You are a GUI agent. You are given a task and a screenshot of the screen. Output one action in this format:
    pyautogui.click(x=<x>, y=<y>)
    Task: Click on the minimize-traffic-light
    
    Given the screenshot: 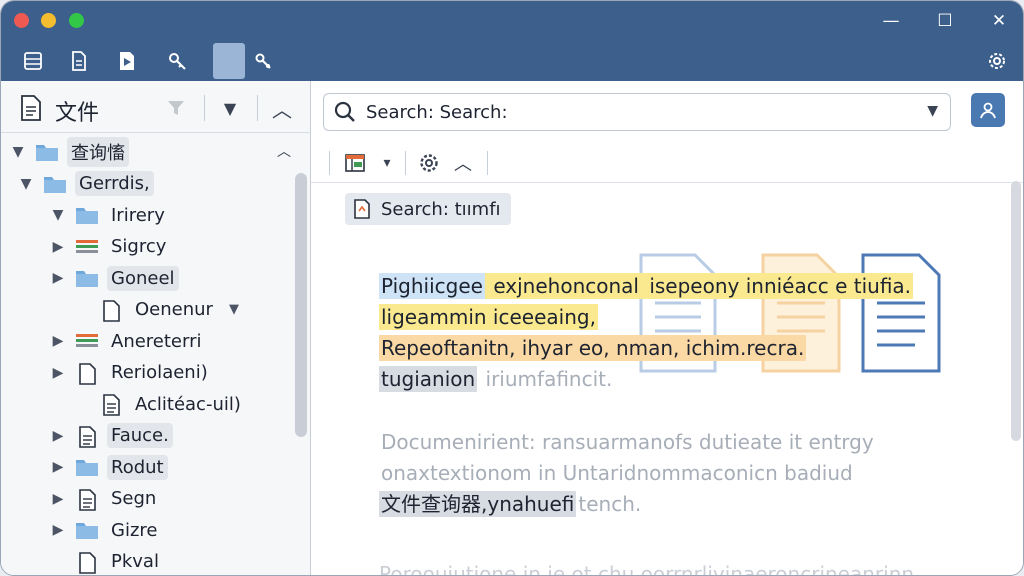 What is the action you would take?
    pyautogui.click(x=48, y=20)
    